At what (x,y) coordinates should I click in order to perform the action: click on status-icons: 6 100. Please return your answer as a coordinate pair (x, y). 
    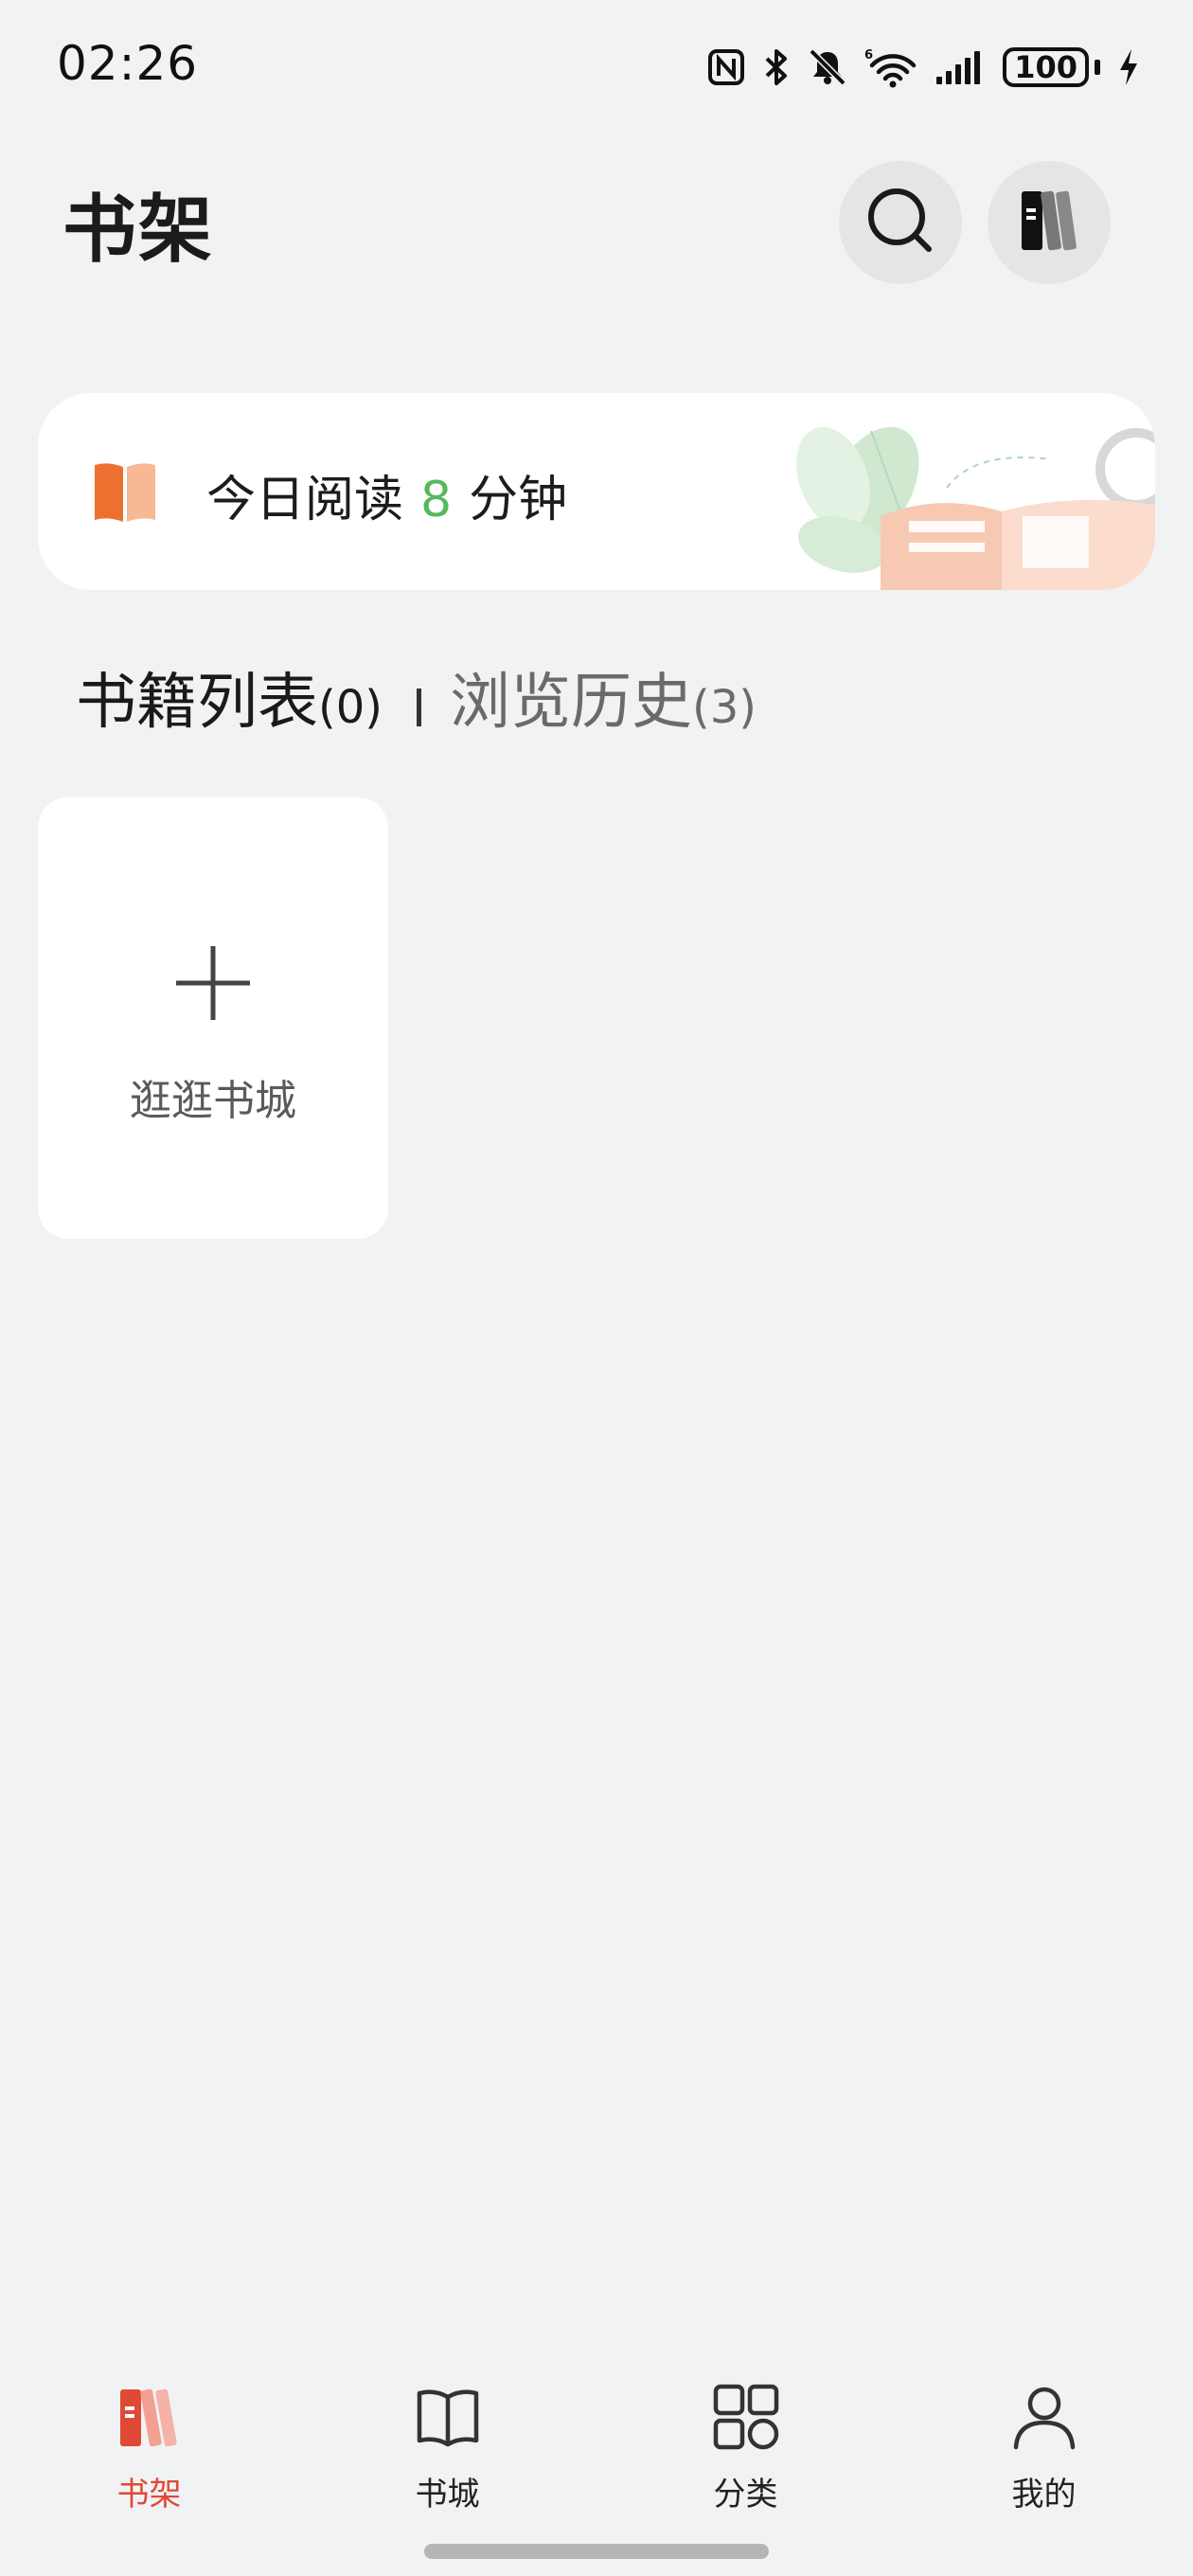
    Looking at the image, I should click on (923, 67).